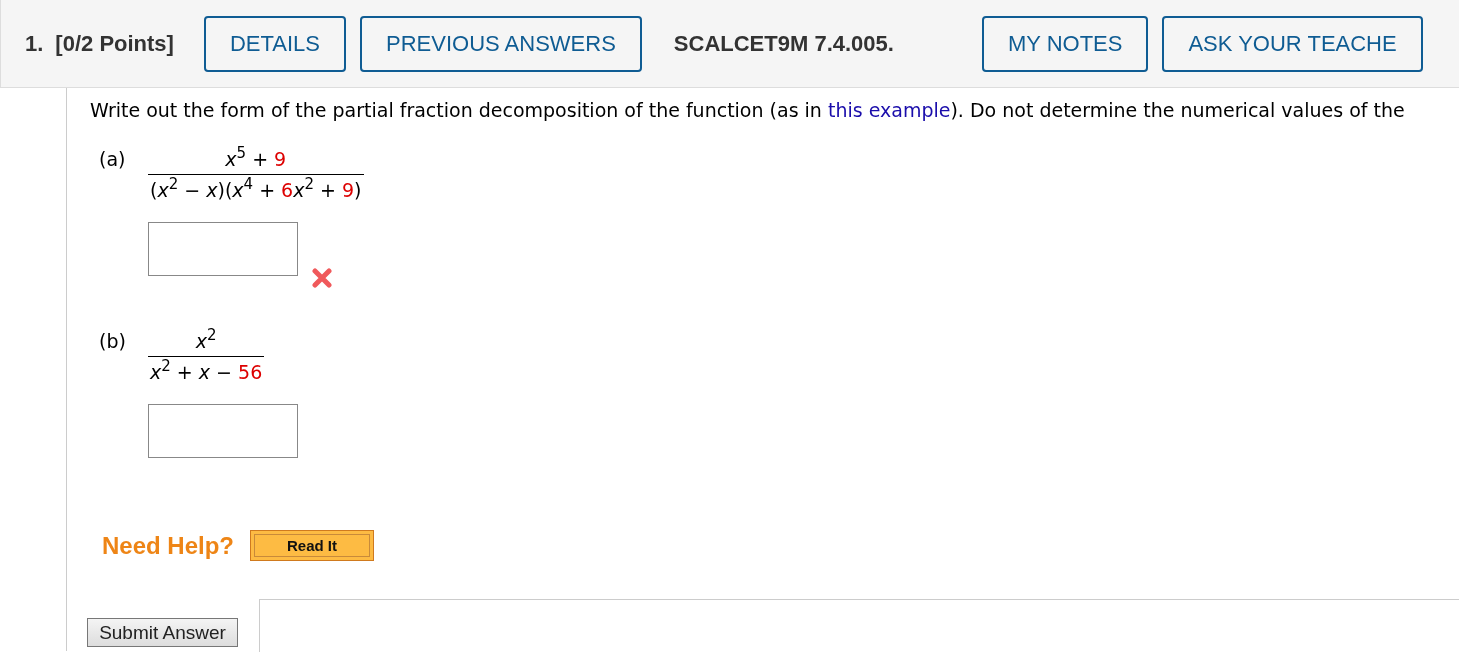  I want to click on fraction-numerator: x$^{2}$, so click(206, 341).